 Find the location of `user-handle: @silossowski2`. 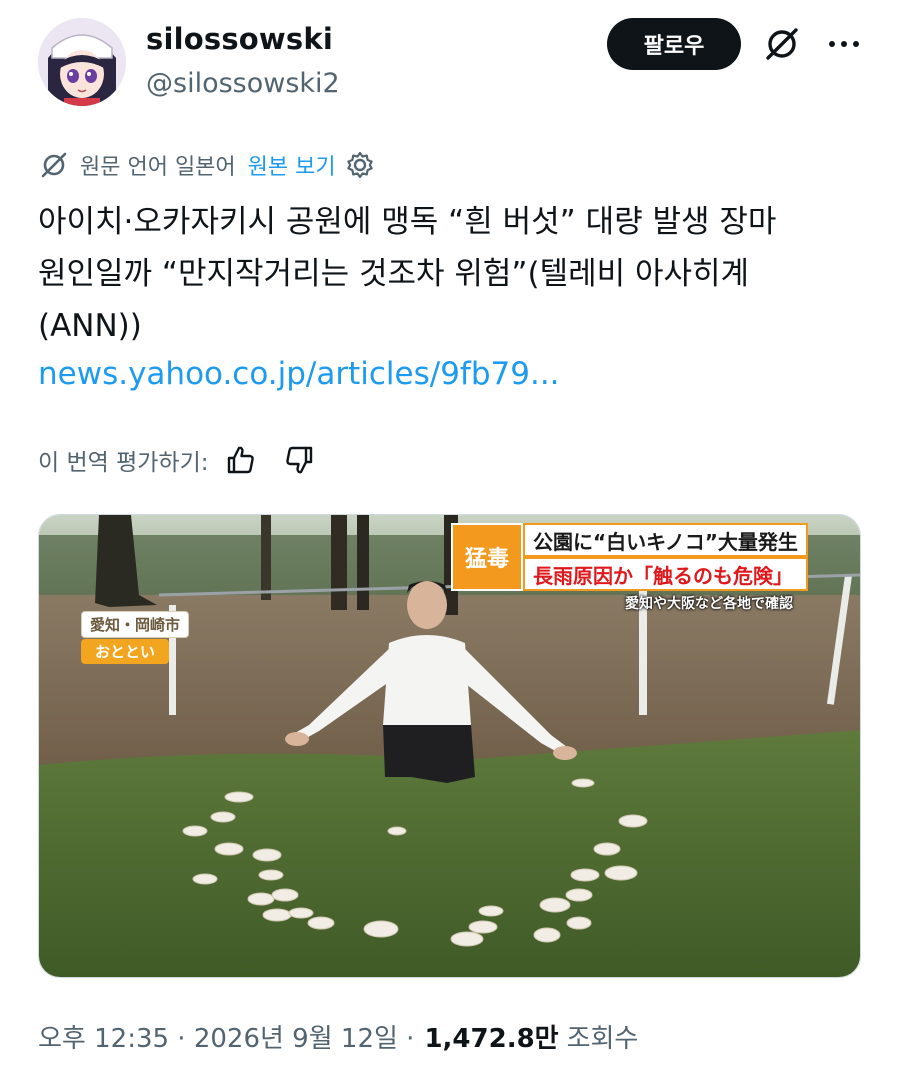

user-handle: @silossowski2 is located at coordinates (243, 83).